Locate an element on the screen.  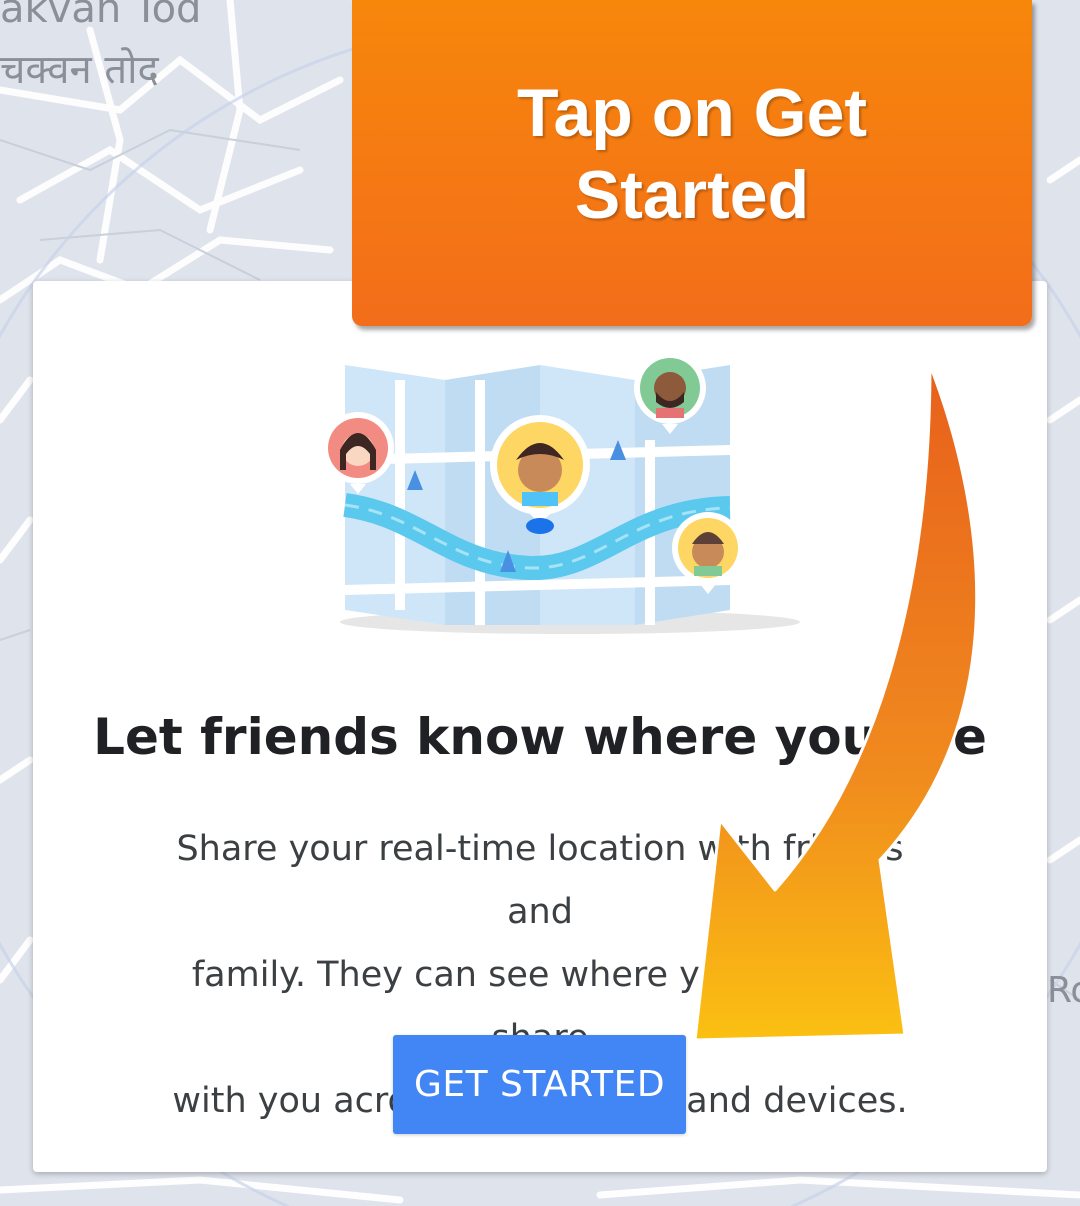
friends-map-illustration is located at coordinates (561, 493).